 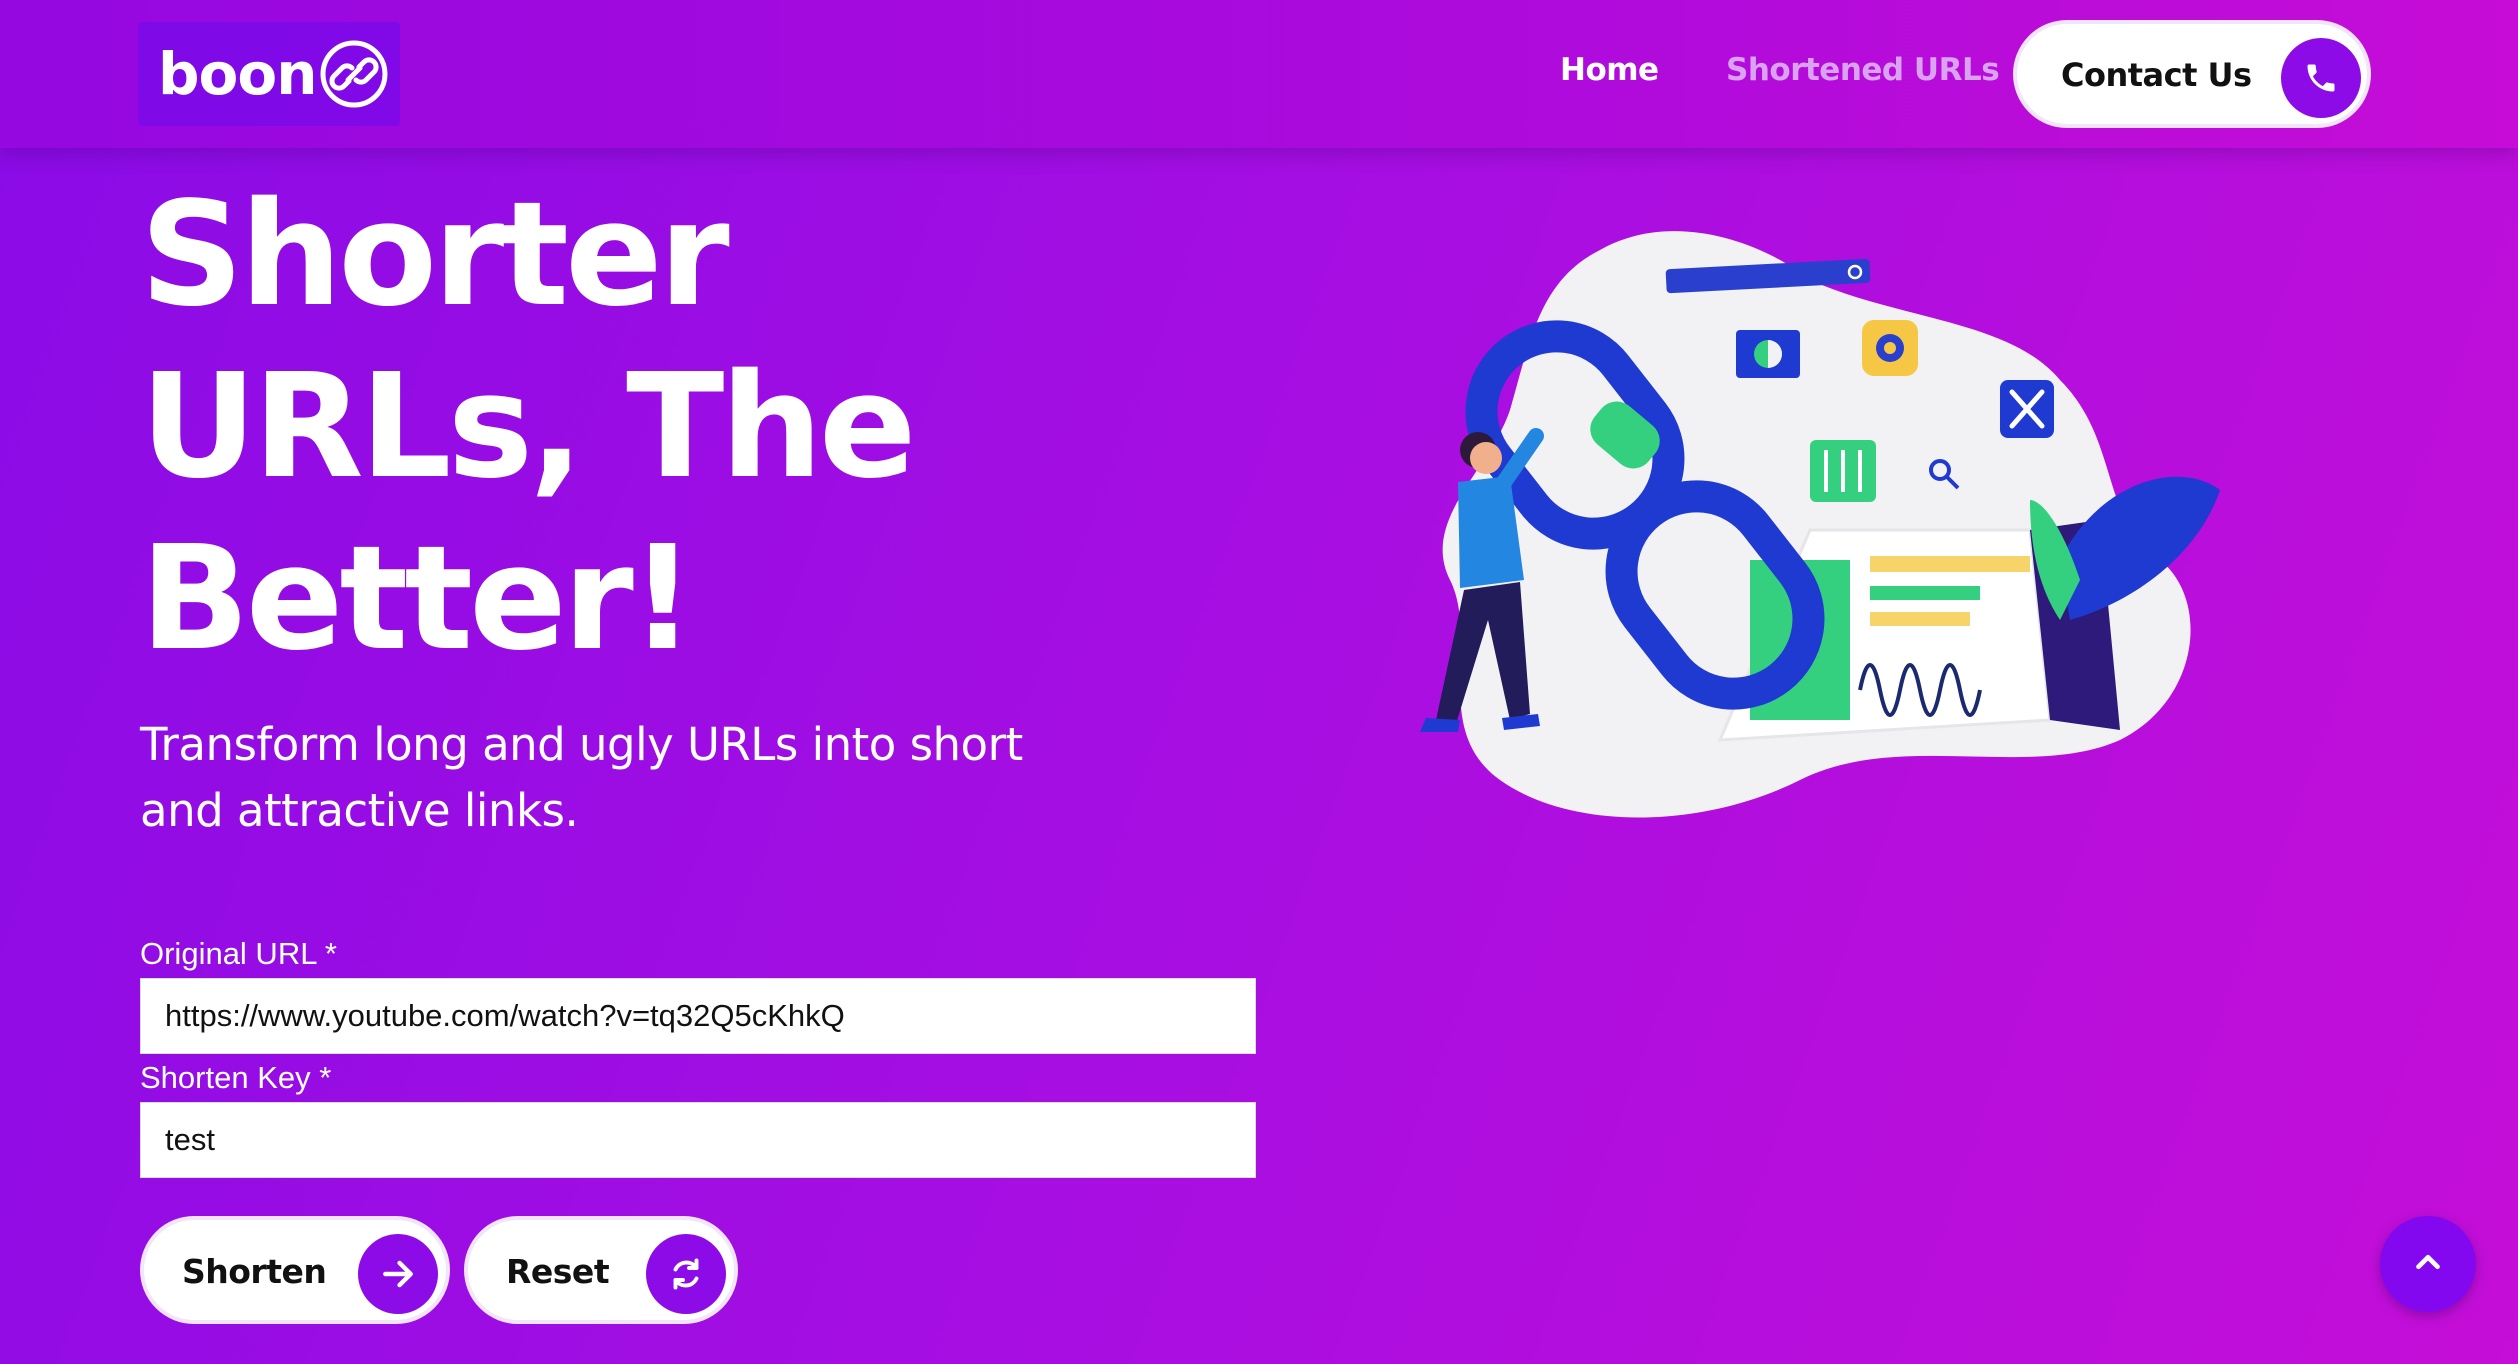 I want to click on shorten-button: Shorten, so click(x=295, y=1270).